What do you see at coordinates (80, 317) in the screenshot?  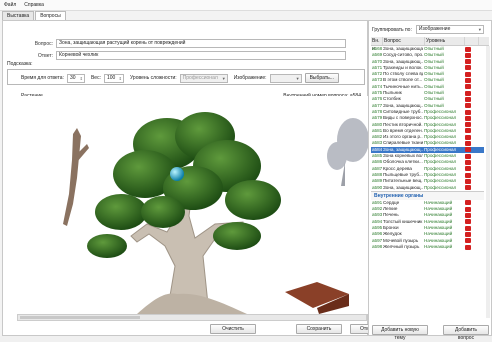 I see `scrollbar-thumb` at bounding box center [80, 317].